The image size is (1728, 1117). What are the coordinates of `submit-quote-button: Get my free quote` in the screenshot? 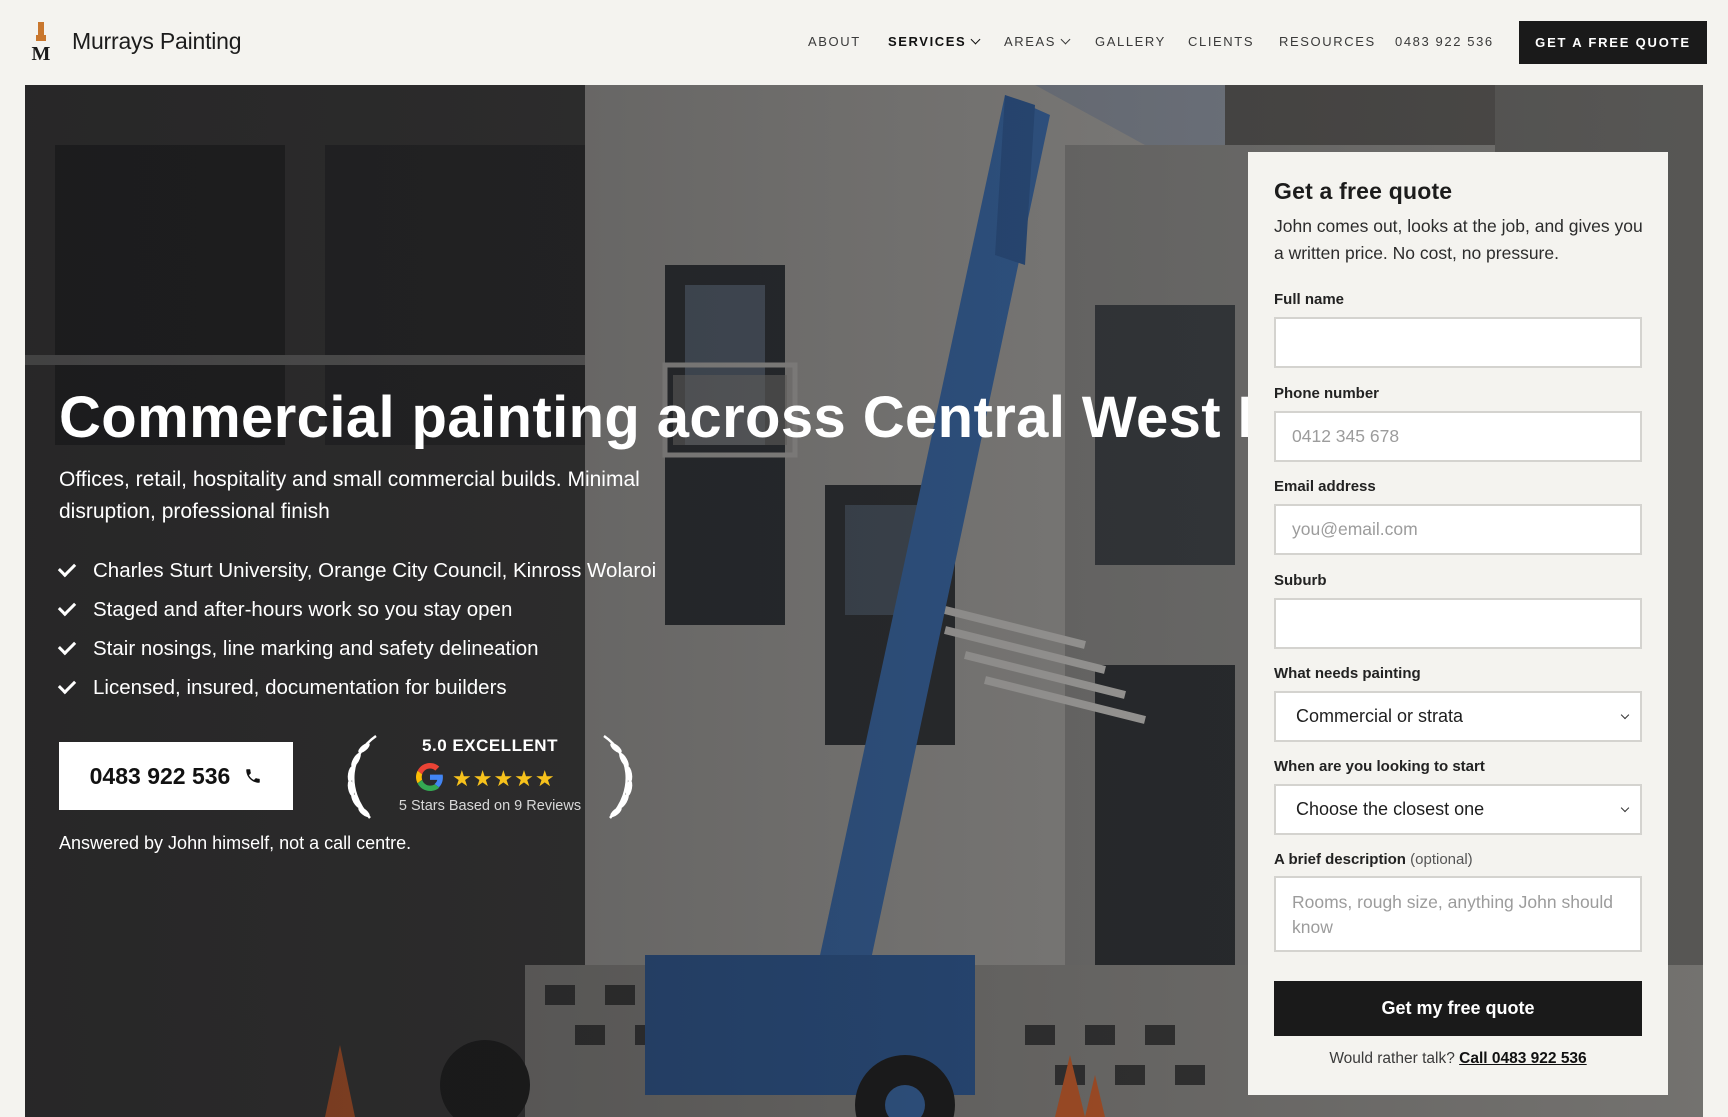 It's located at (1458, 1008).